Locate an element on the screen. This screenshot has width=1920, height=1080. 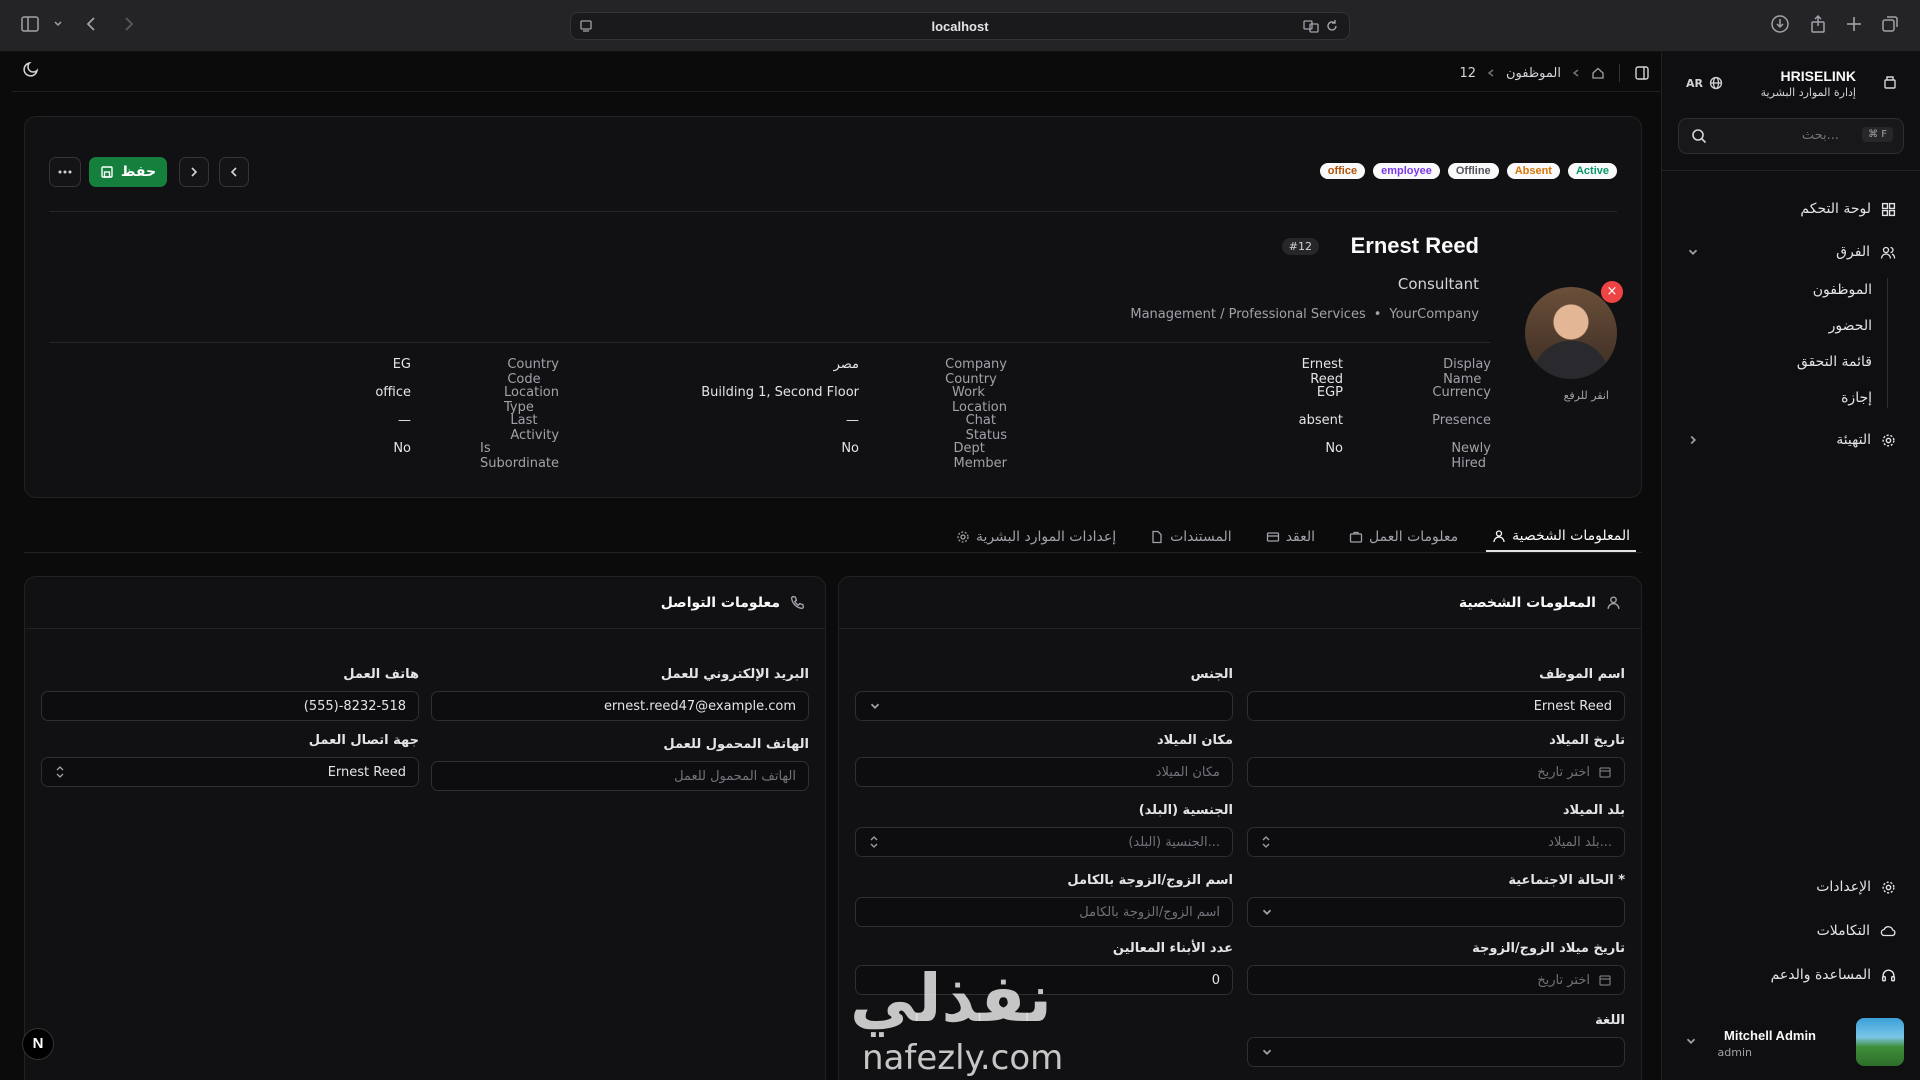
address-bar: localhost is located at coordinates (960, 26).